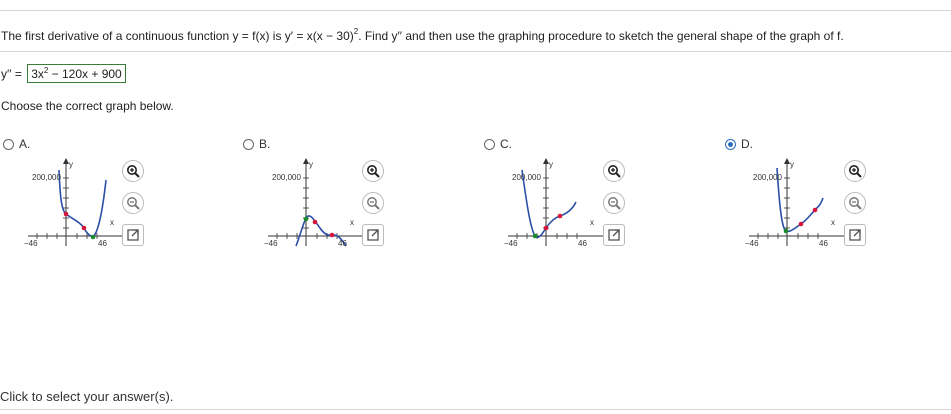 The image size is (951, 414). Describe the element at coordinates (475, 51) in the screenshot. I see `question-divider` at that location.